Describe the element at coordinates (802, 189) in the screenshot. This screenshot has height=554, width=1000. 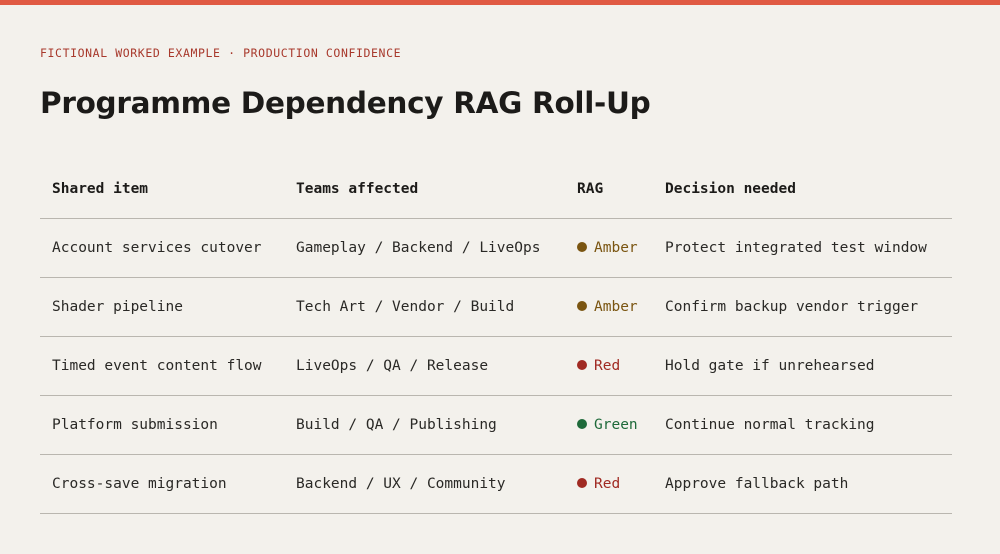
I see `column-header-decision-needed: Decision needed` at that location.